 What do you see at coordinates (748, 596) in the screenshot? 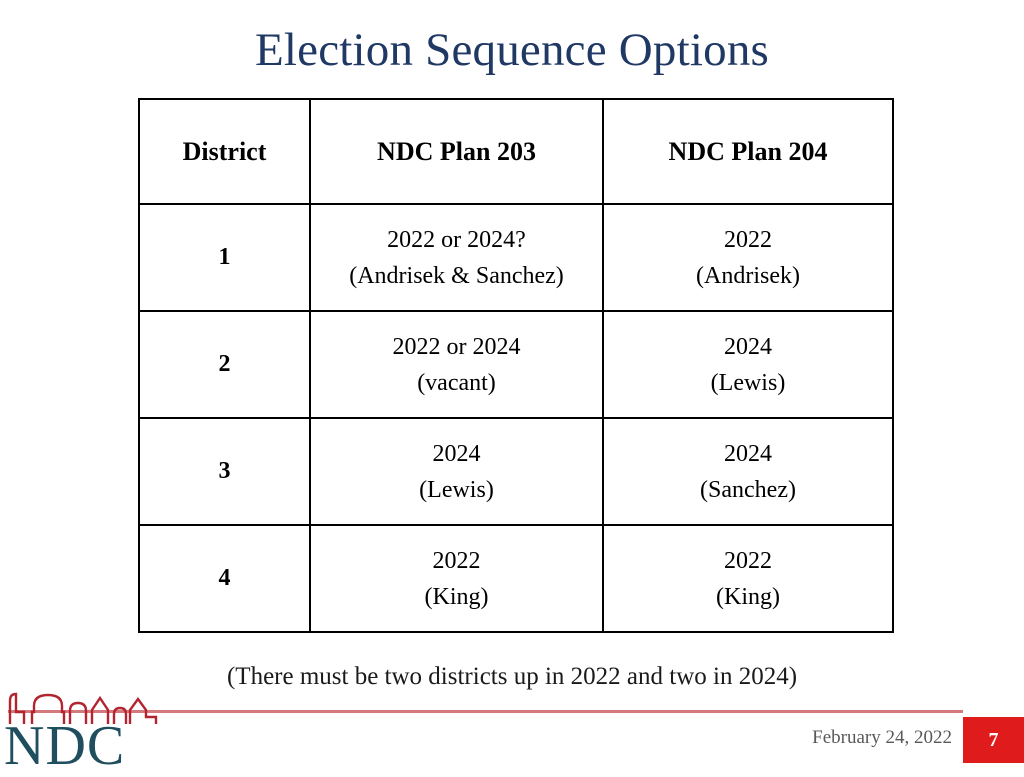
I see `cell-plan-204-incumbent: (King)` at bounding box center [748, 596].